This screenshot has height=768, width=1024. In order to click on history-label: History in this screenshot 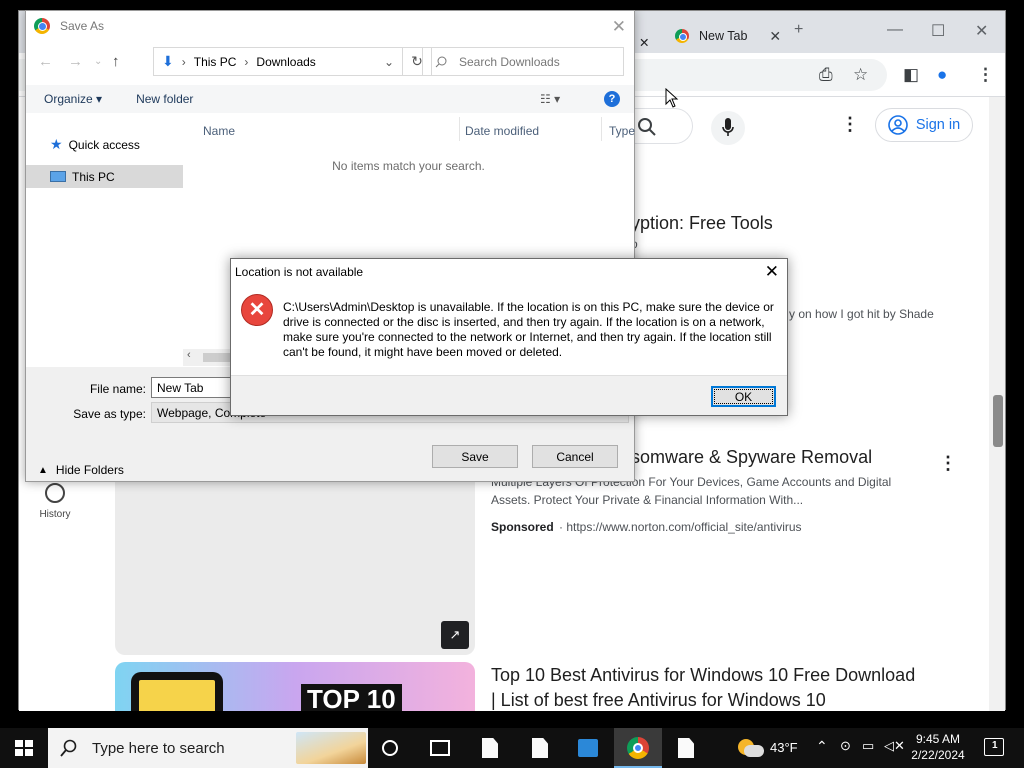, I will do `click(55, 514)`.